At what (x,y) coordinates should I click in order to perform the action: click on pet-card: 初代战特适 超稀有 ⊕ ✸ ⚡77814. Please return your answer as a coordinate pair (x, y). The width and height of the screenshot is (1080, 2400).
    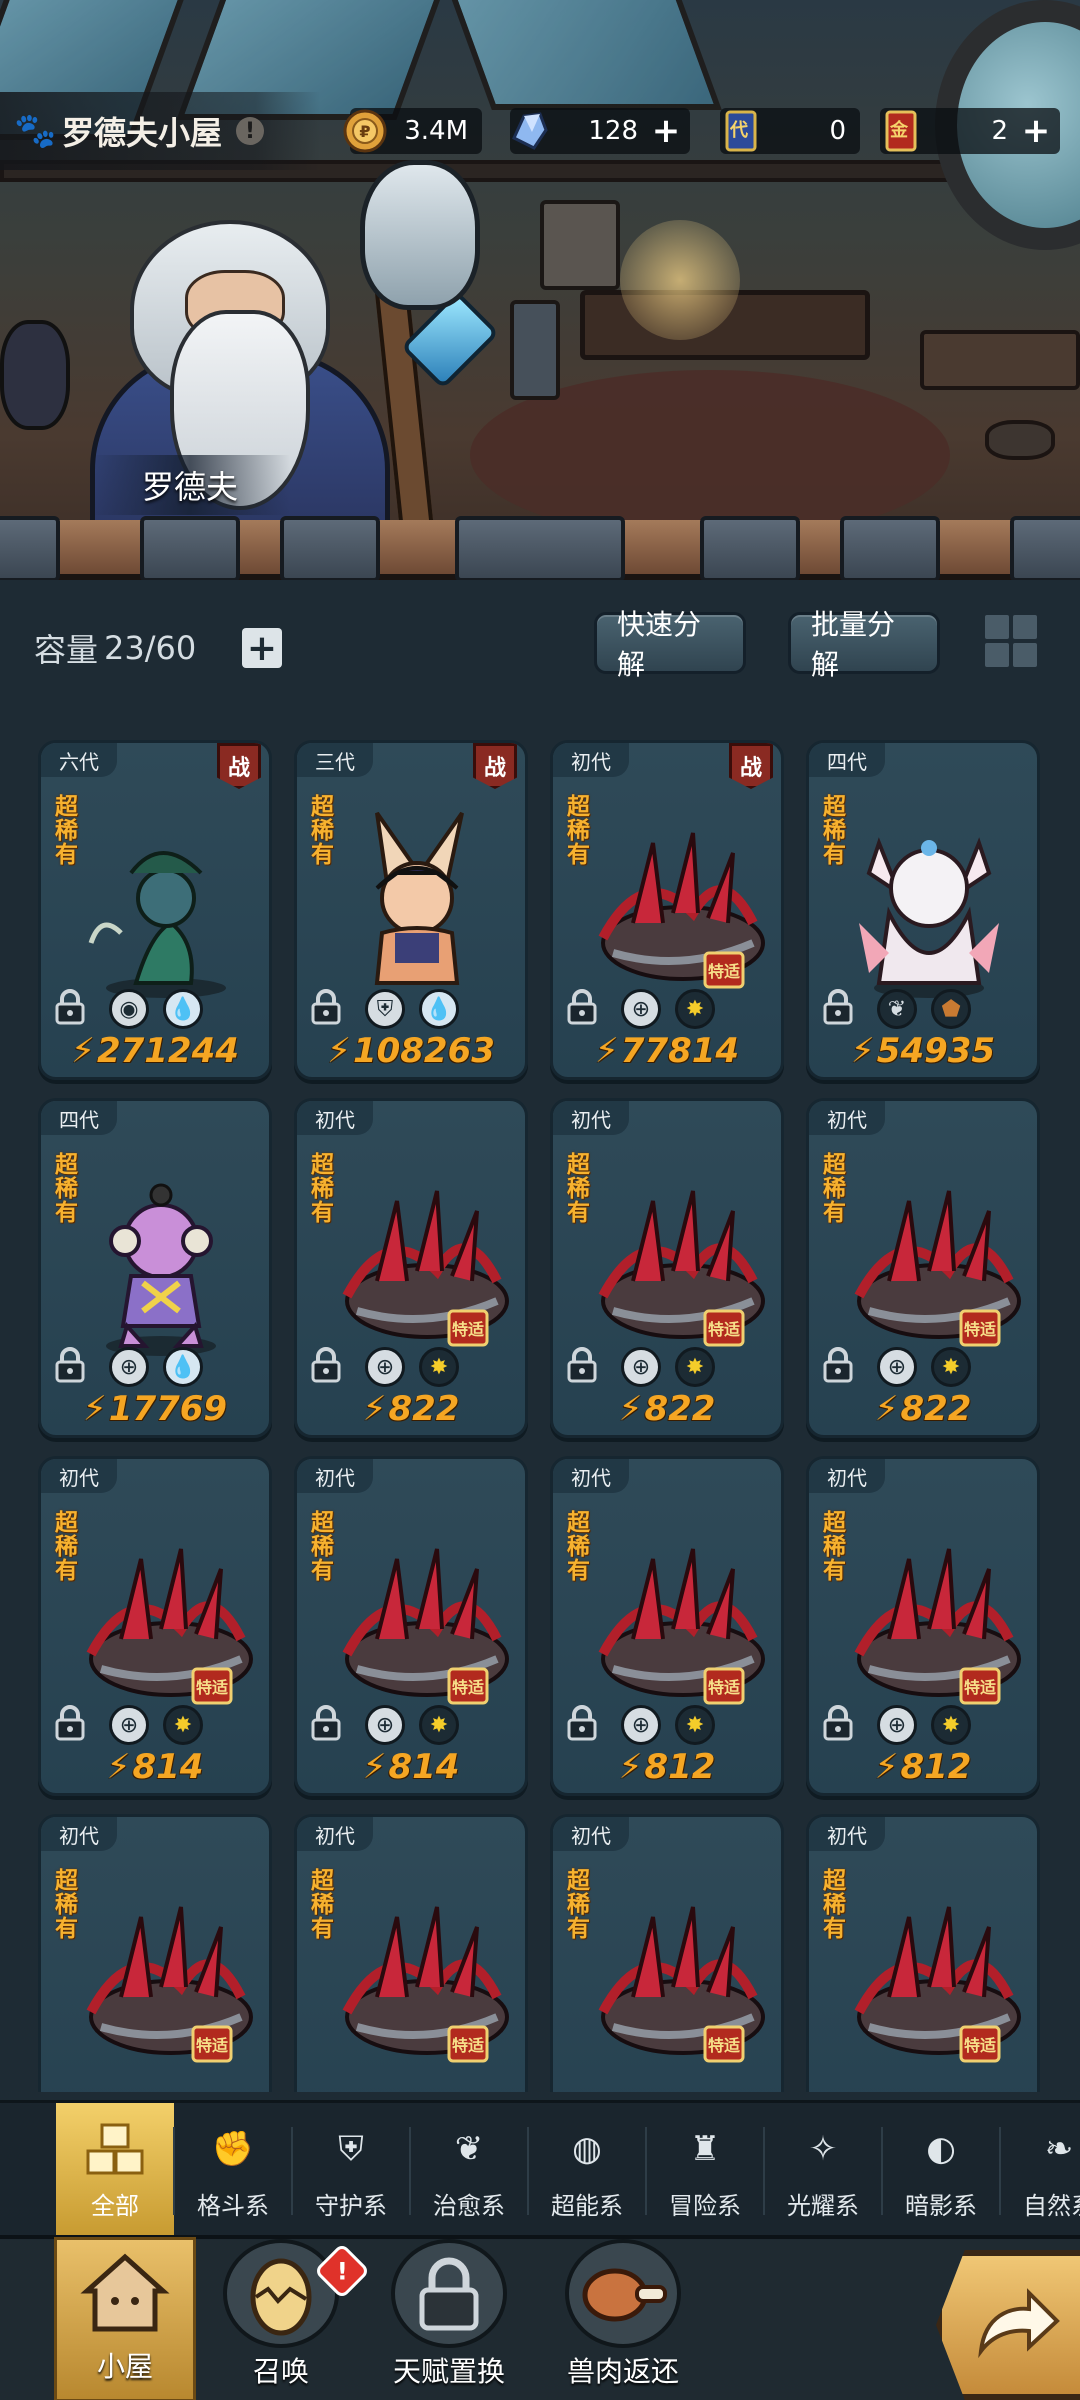
    Looking at the image, I should click on (667, 910).